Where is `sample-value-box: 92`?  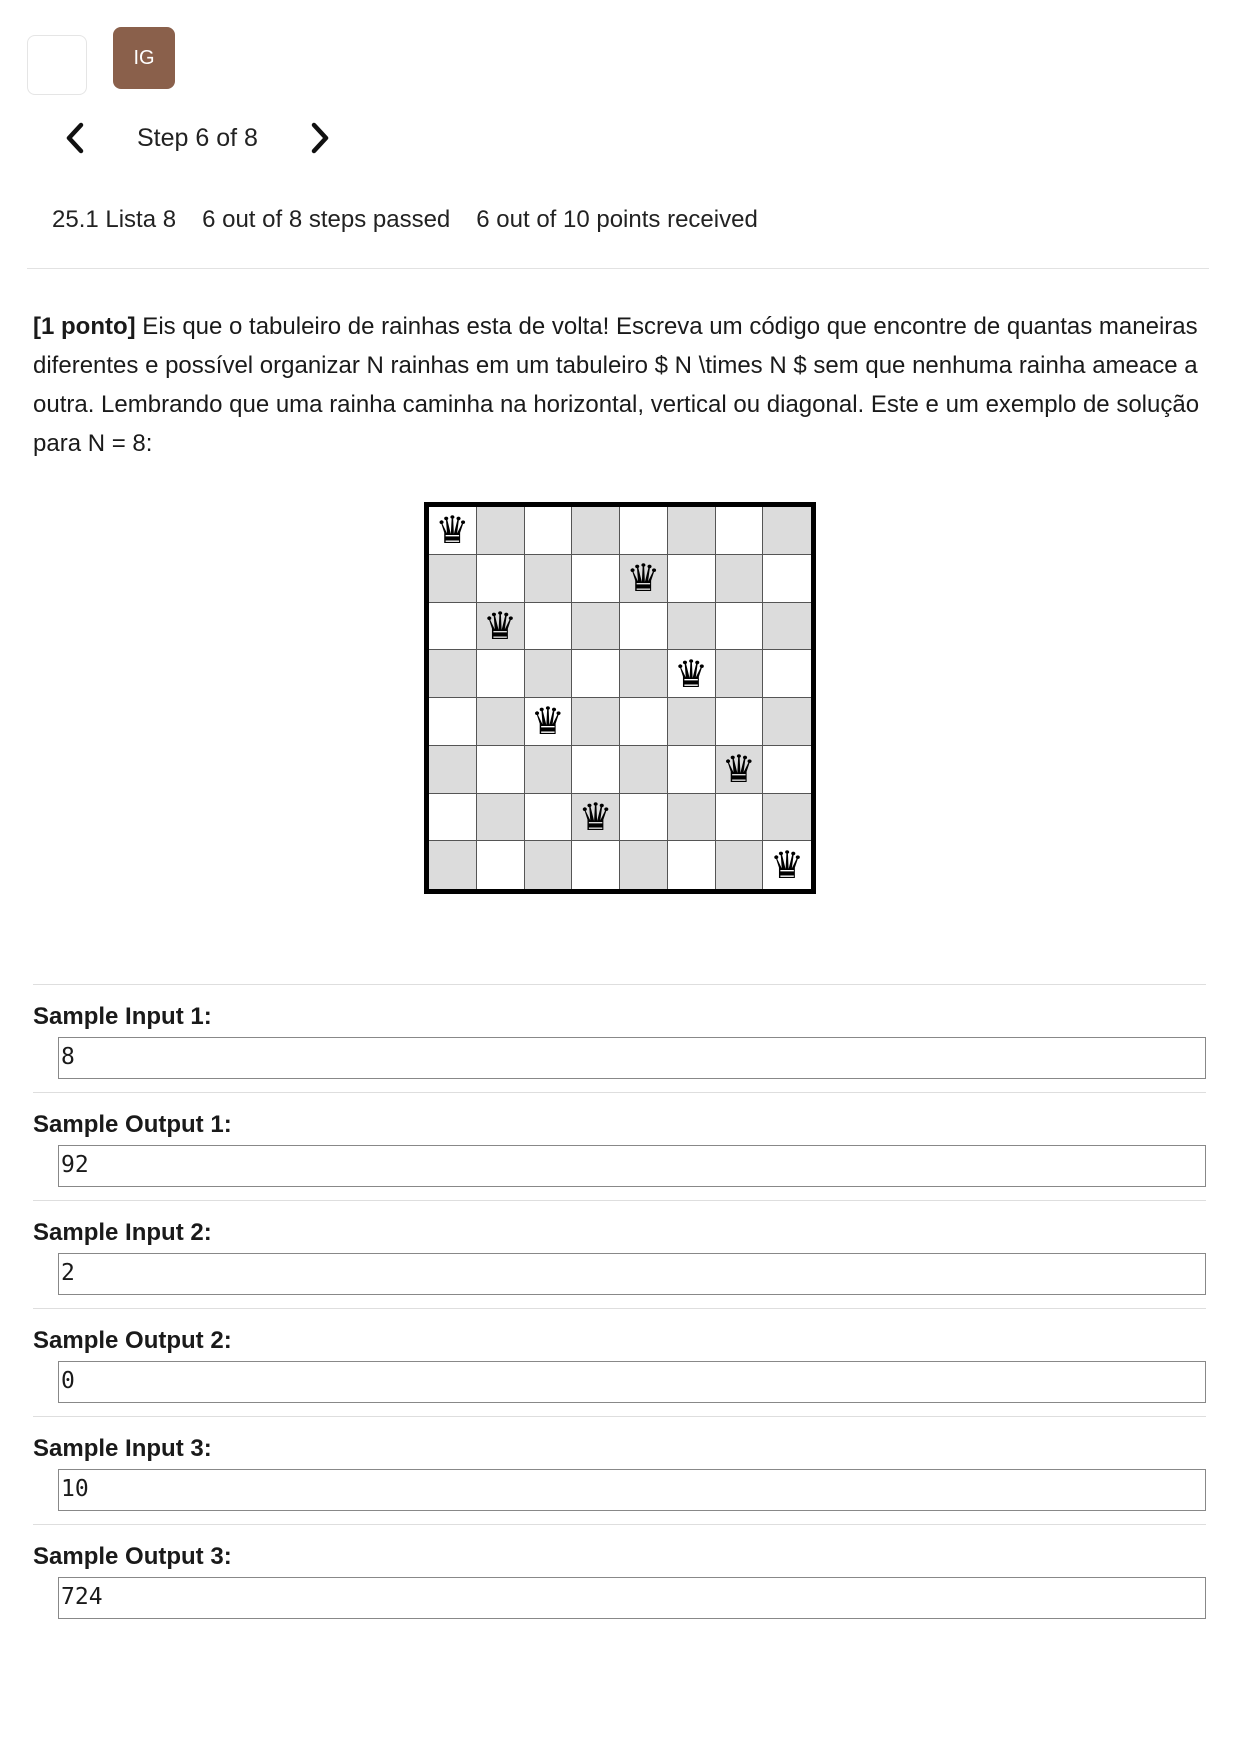
sample-value-box: 92 is located at coordinates (632, 1166).